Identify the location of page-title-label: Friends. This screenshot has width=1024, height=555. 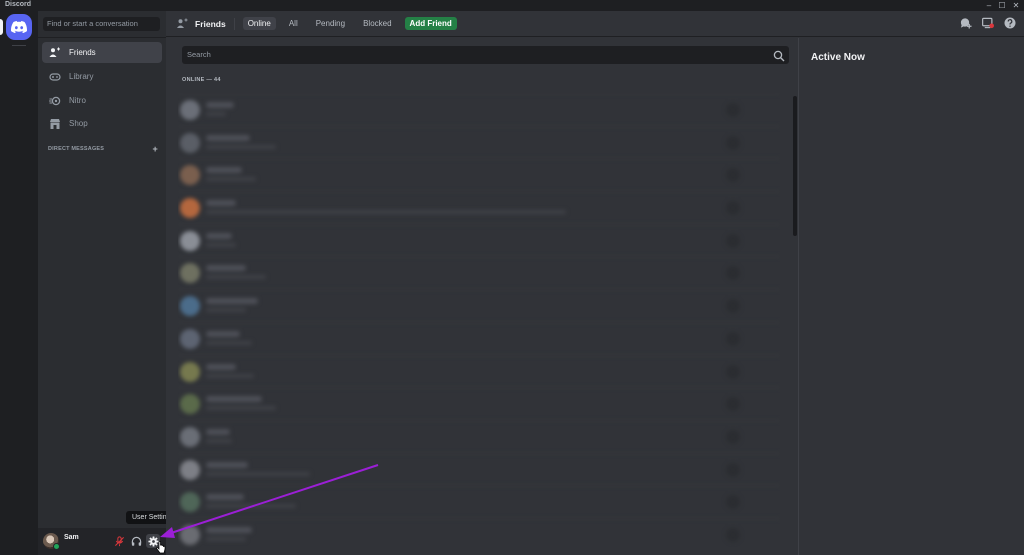
(210, 23).